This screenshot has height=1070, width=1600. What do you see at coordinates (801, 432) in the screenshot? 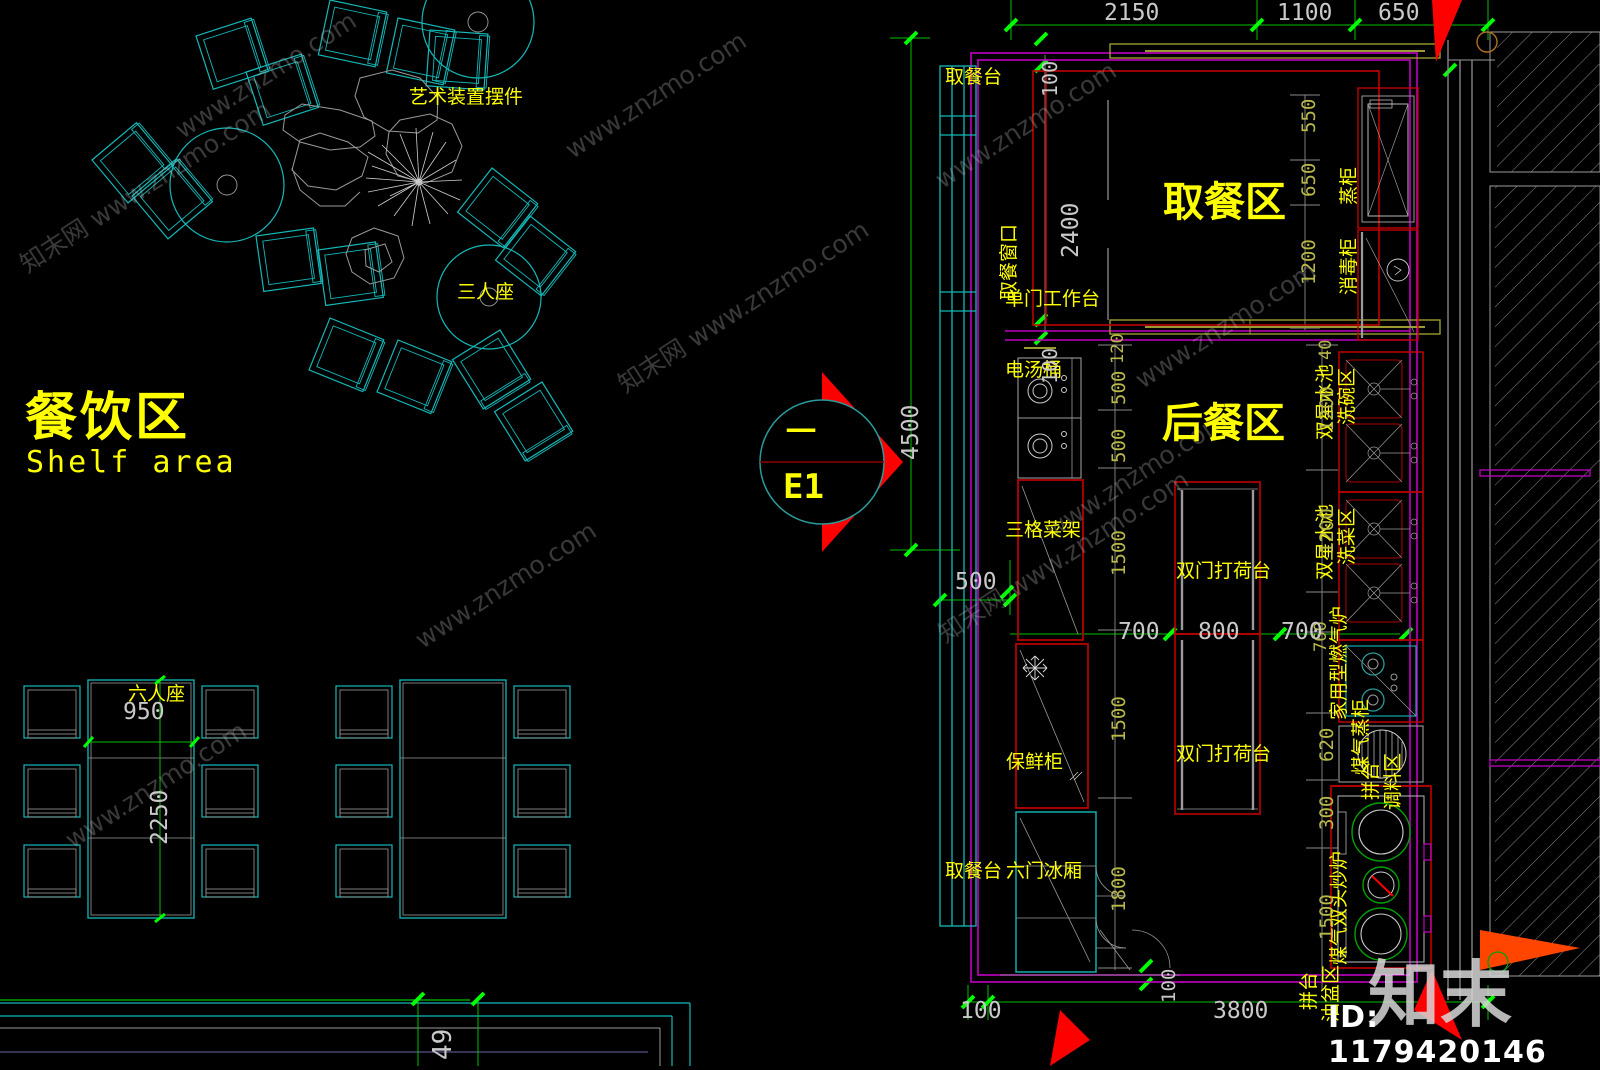
I see `section-marker-top-symbol: 一` at bounding box center [801, 432].